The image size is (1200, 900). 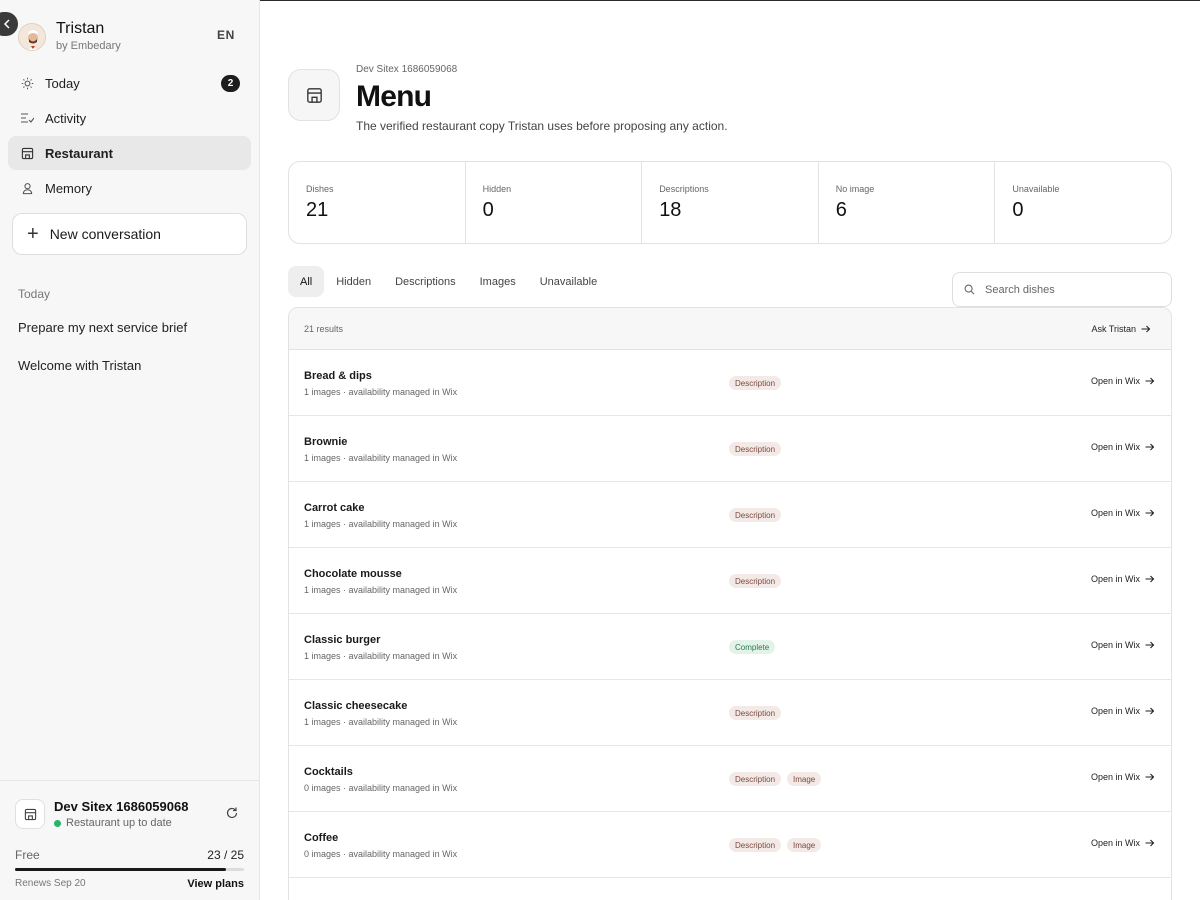 I want to click on sidebar-item-label: Memory, so click(x=68, y=188).